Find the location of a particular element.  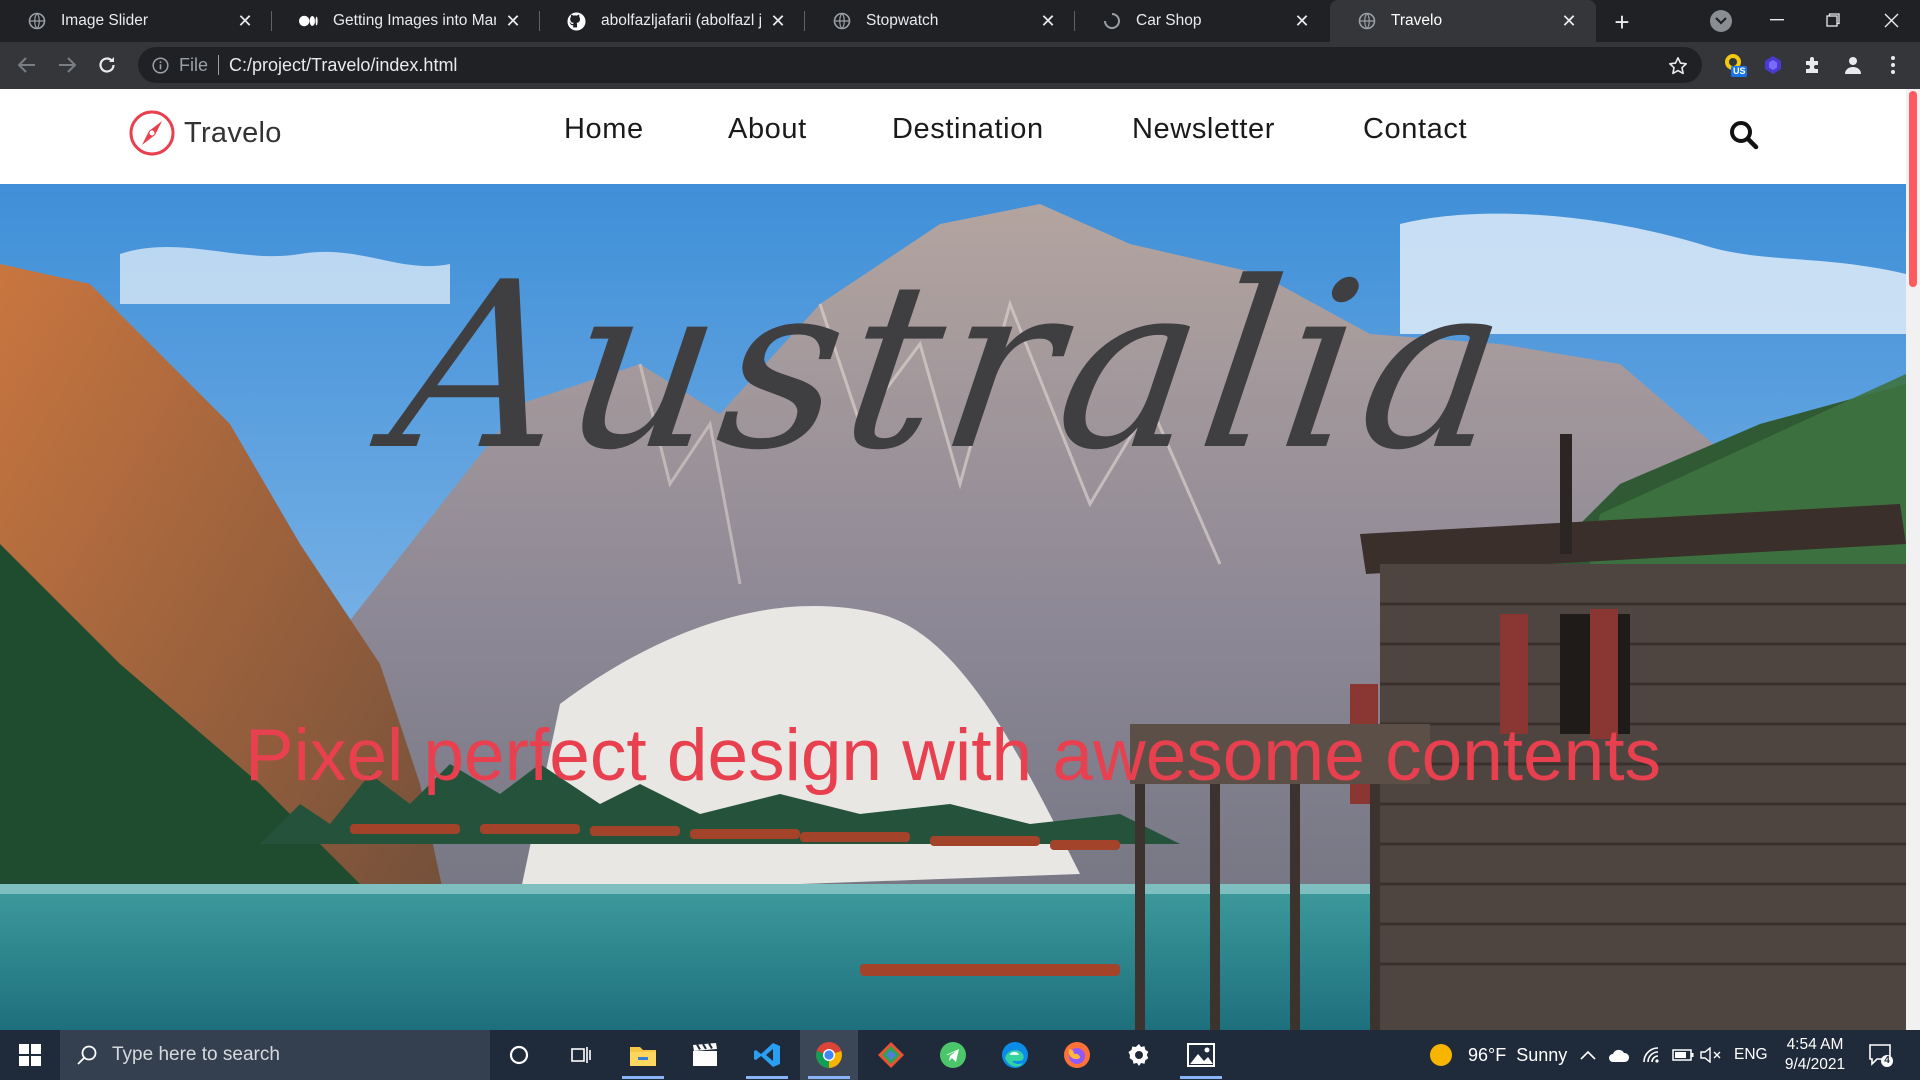

url-text: C:/project/Travelo/index.html is located at coordinates (343, 65).